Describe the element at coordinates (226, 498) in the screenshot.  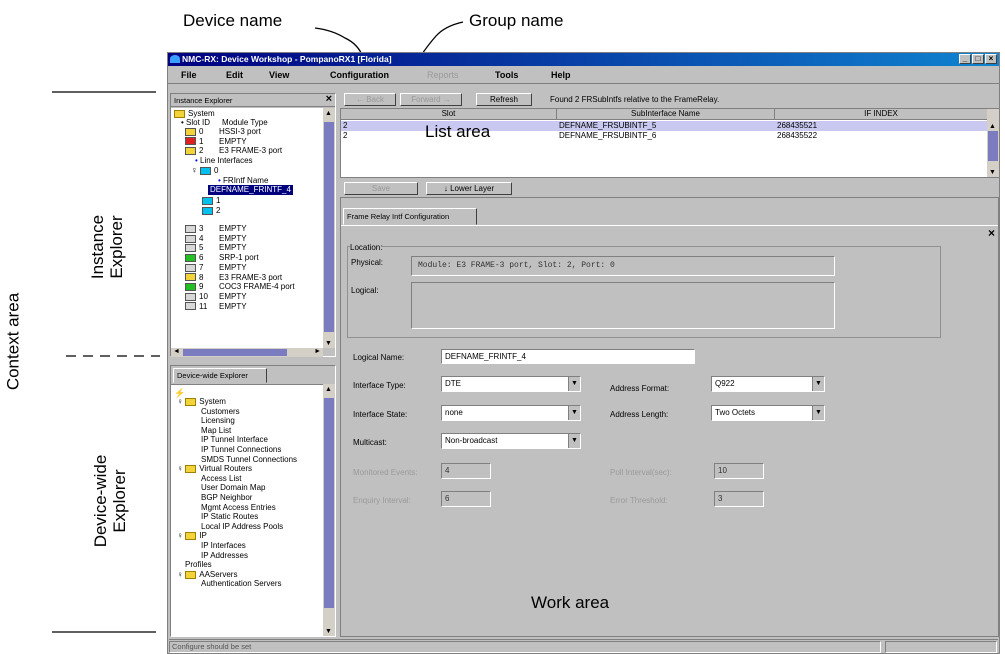
I see `device-tree-item: BGP Neighbor` at that location.